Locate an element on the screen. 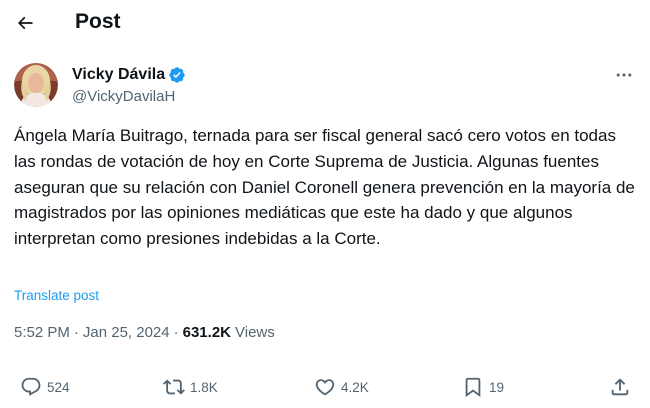  avatar is located at coordinates (36, 85).